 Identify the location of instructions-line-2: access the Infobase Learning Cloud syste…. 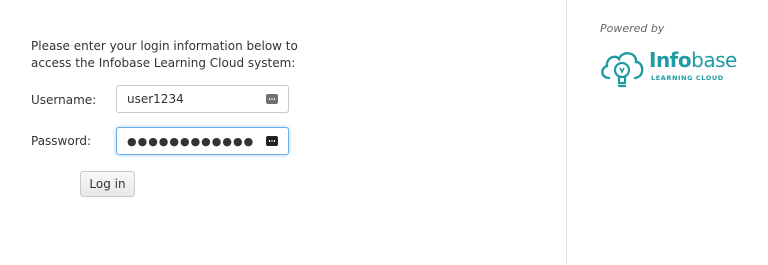
(163, 63).